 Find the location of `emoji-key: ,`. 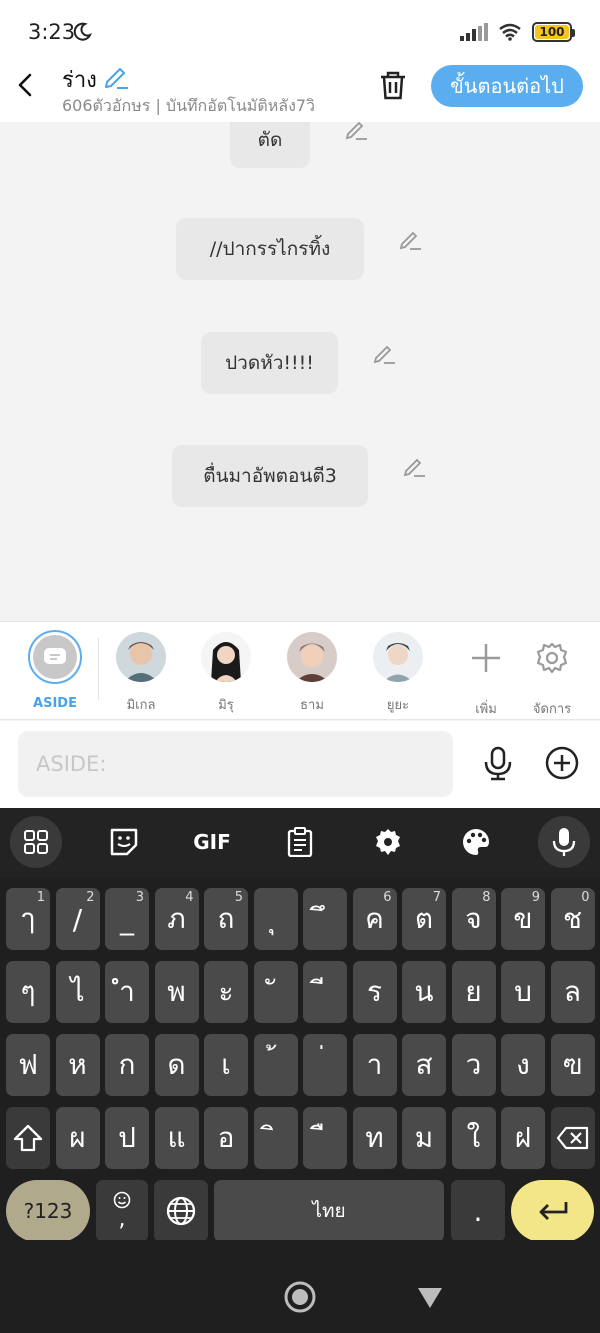

emoji-key: , is located at coordinates (122, 1211).